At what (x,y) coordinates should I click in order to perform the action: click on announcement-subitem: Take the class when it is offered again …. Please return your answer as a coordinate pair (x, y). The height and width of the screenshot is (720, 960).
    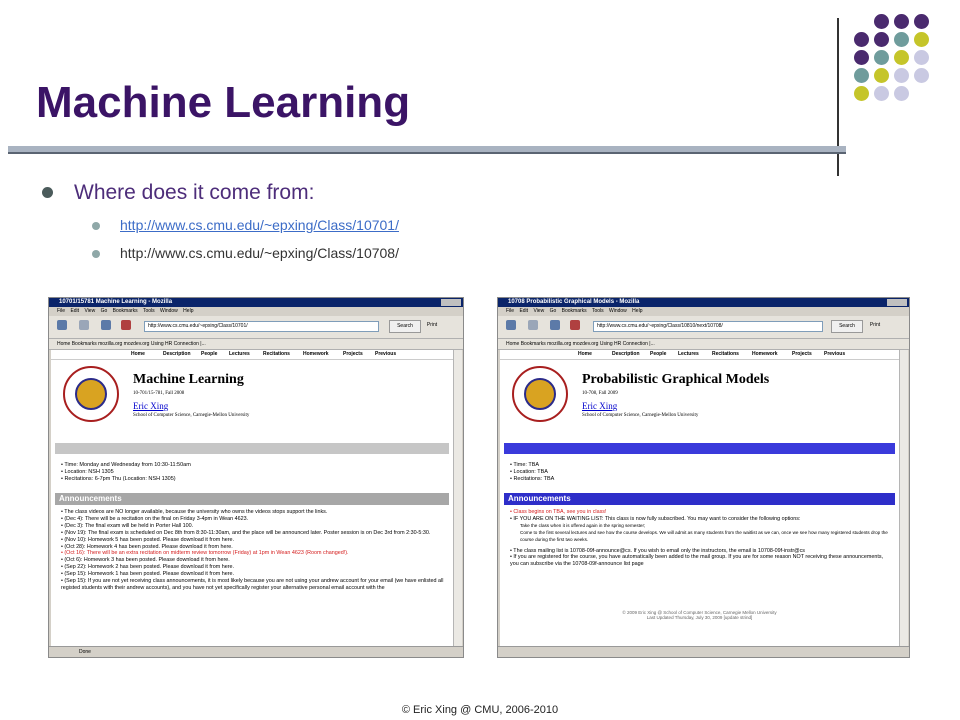
    Looking at the image, I should click on (583, 525).